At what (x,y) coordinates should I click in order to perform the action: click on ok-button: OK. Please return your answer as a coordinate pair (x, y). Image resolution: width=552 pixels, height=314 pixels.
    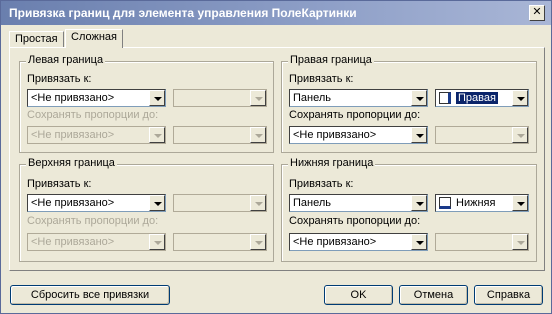
    Looking at the image, I should click on (358, 295).